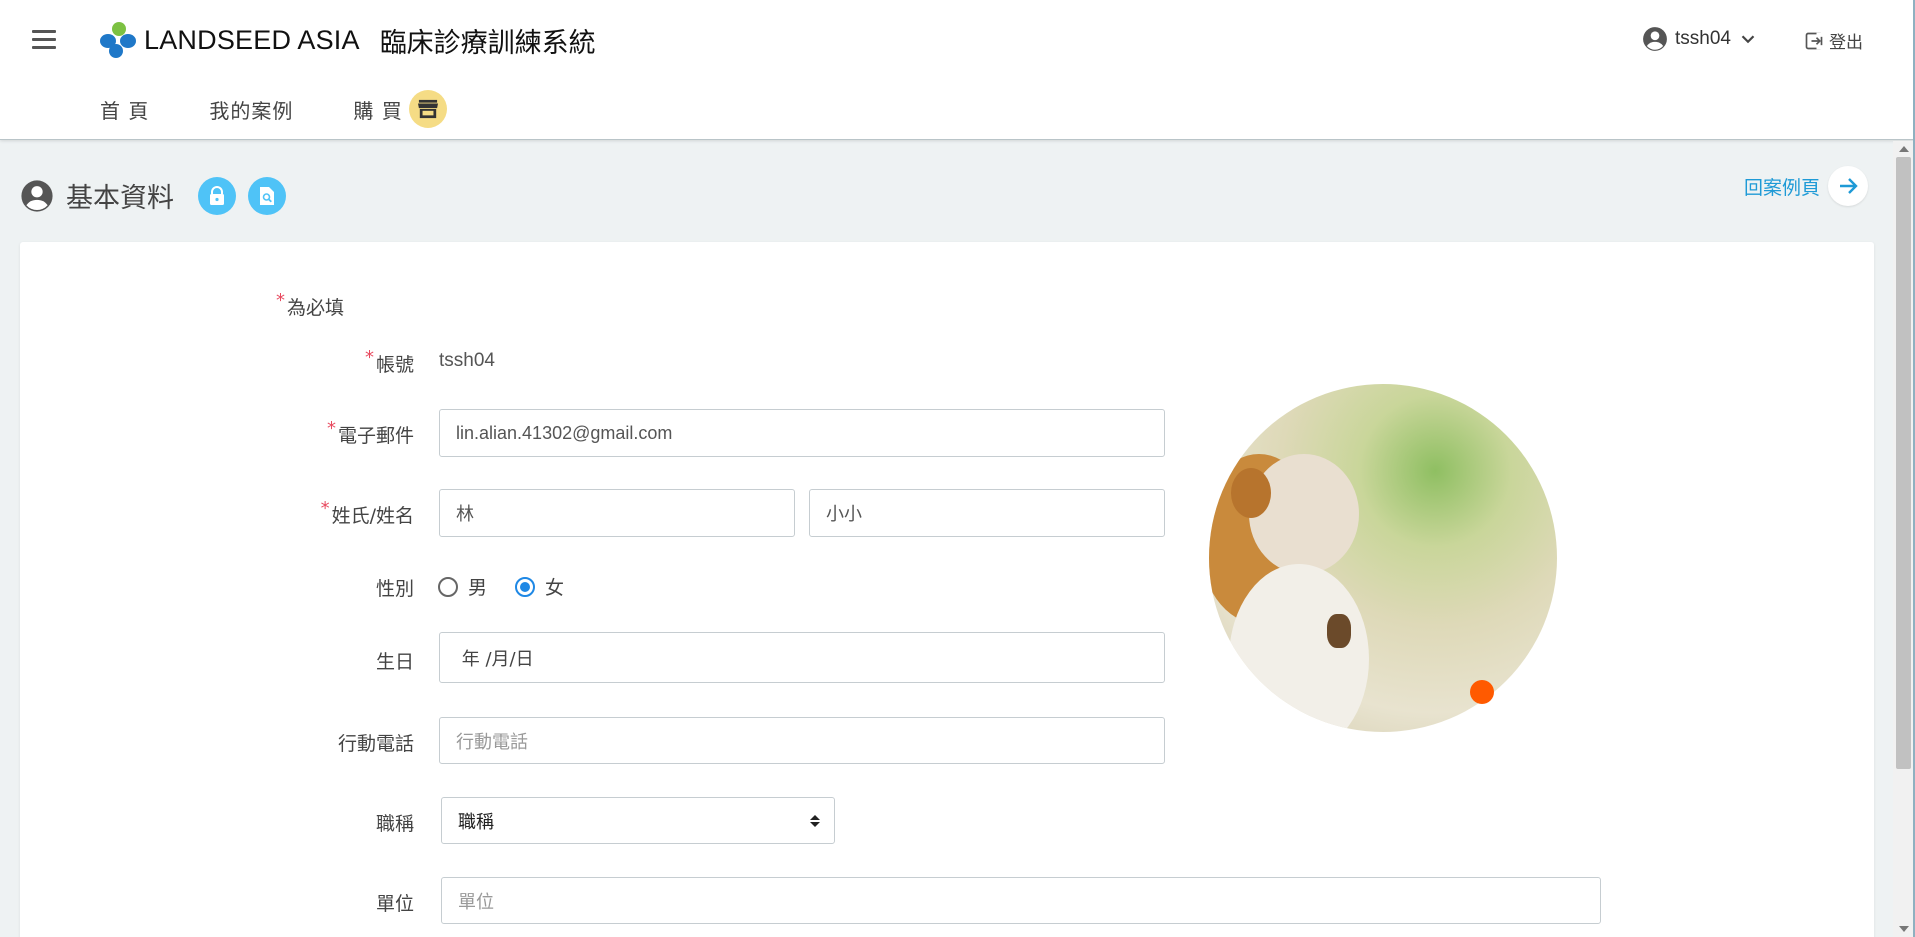 This screenshot has width=1915, height=937. I want to click on scroll-down-icon, so click(1904, 929).